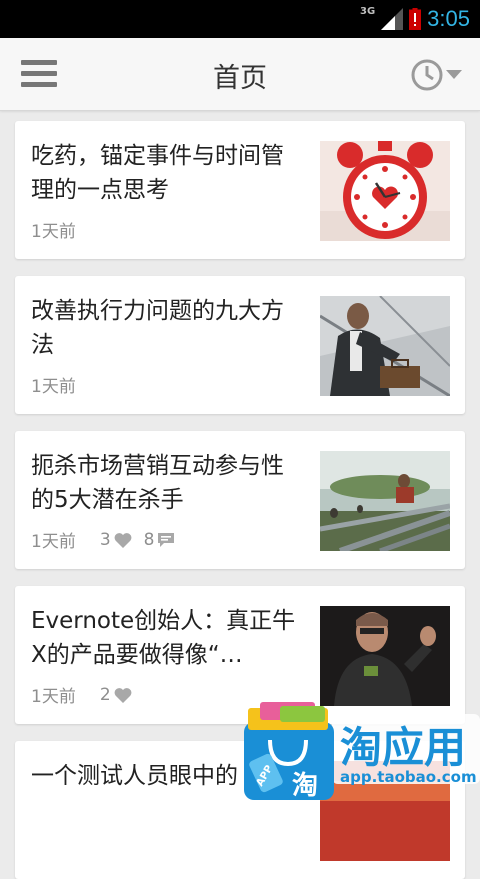 This screenshot has height=879, width=480. I want to click on like-count: 3, so click(116, 540).